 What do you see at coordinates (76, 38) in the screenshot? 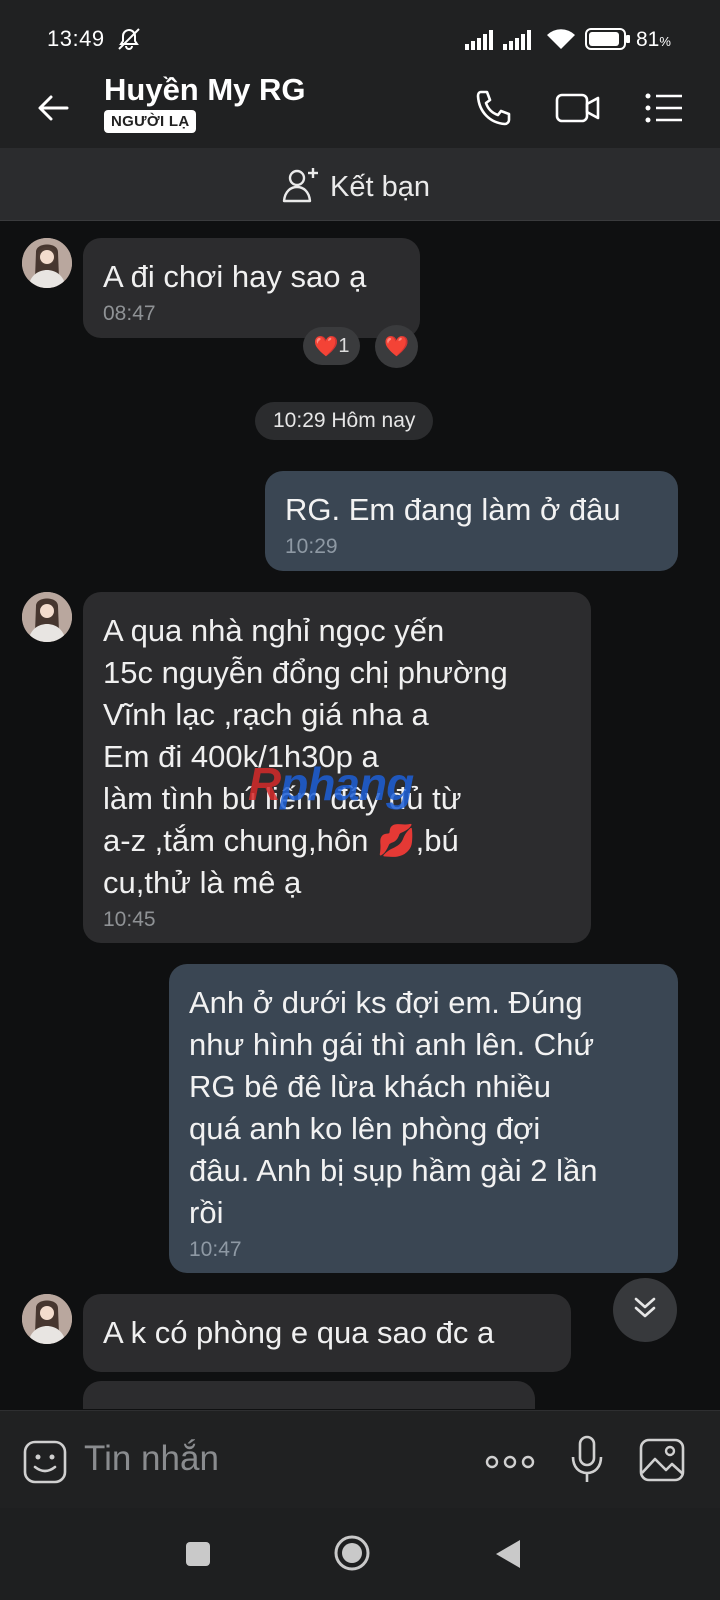
I see `status-time: 13:49` at bounding box center [76, 38].